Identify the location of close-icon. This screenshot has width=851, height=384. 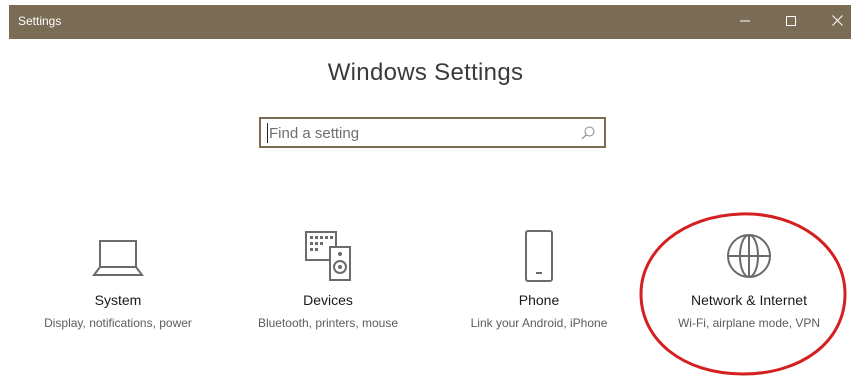
(837, 22).